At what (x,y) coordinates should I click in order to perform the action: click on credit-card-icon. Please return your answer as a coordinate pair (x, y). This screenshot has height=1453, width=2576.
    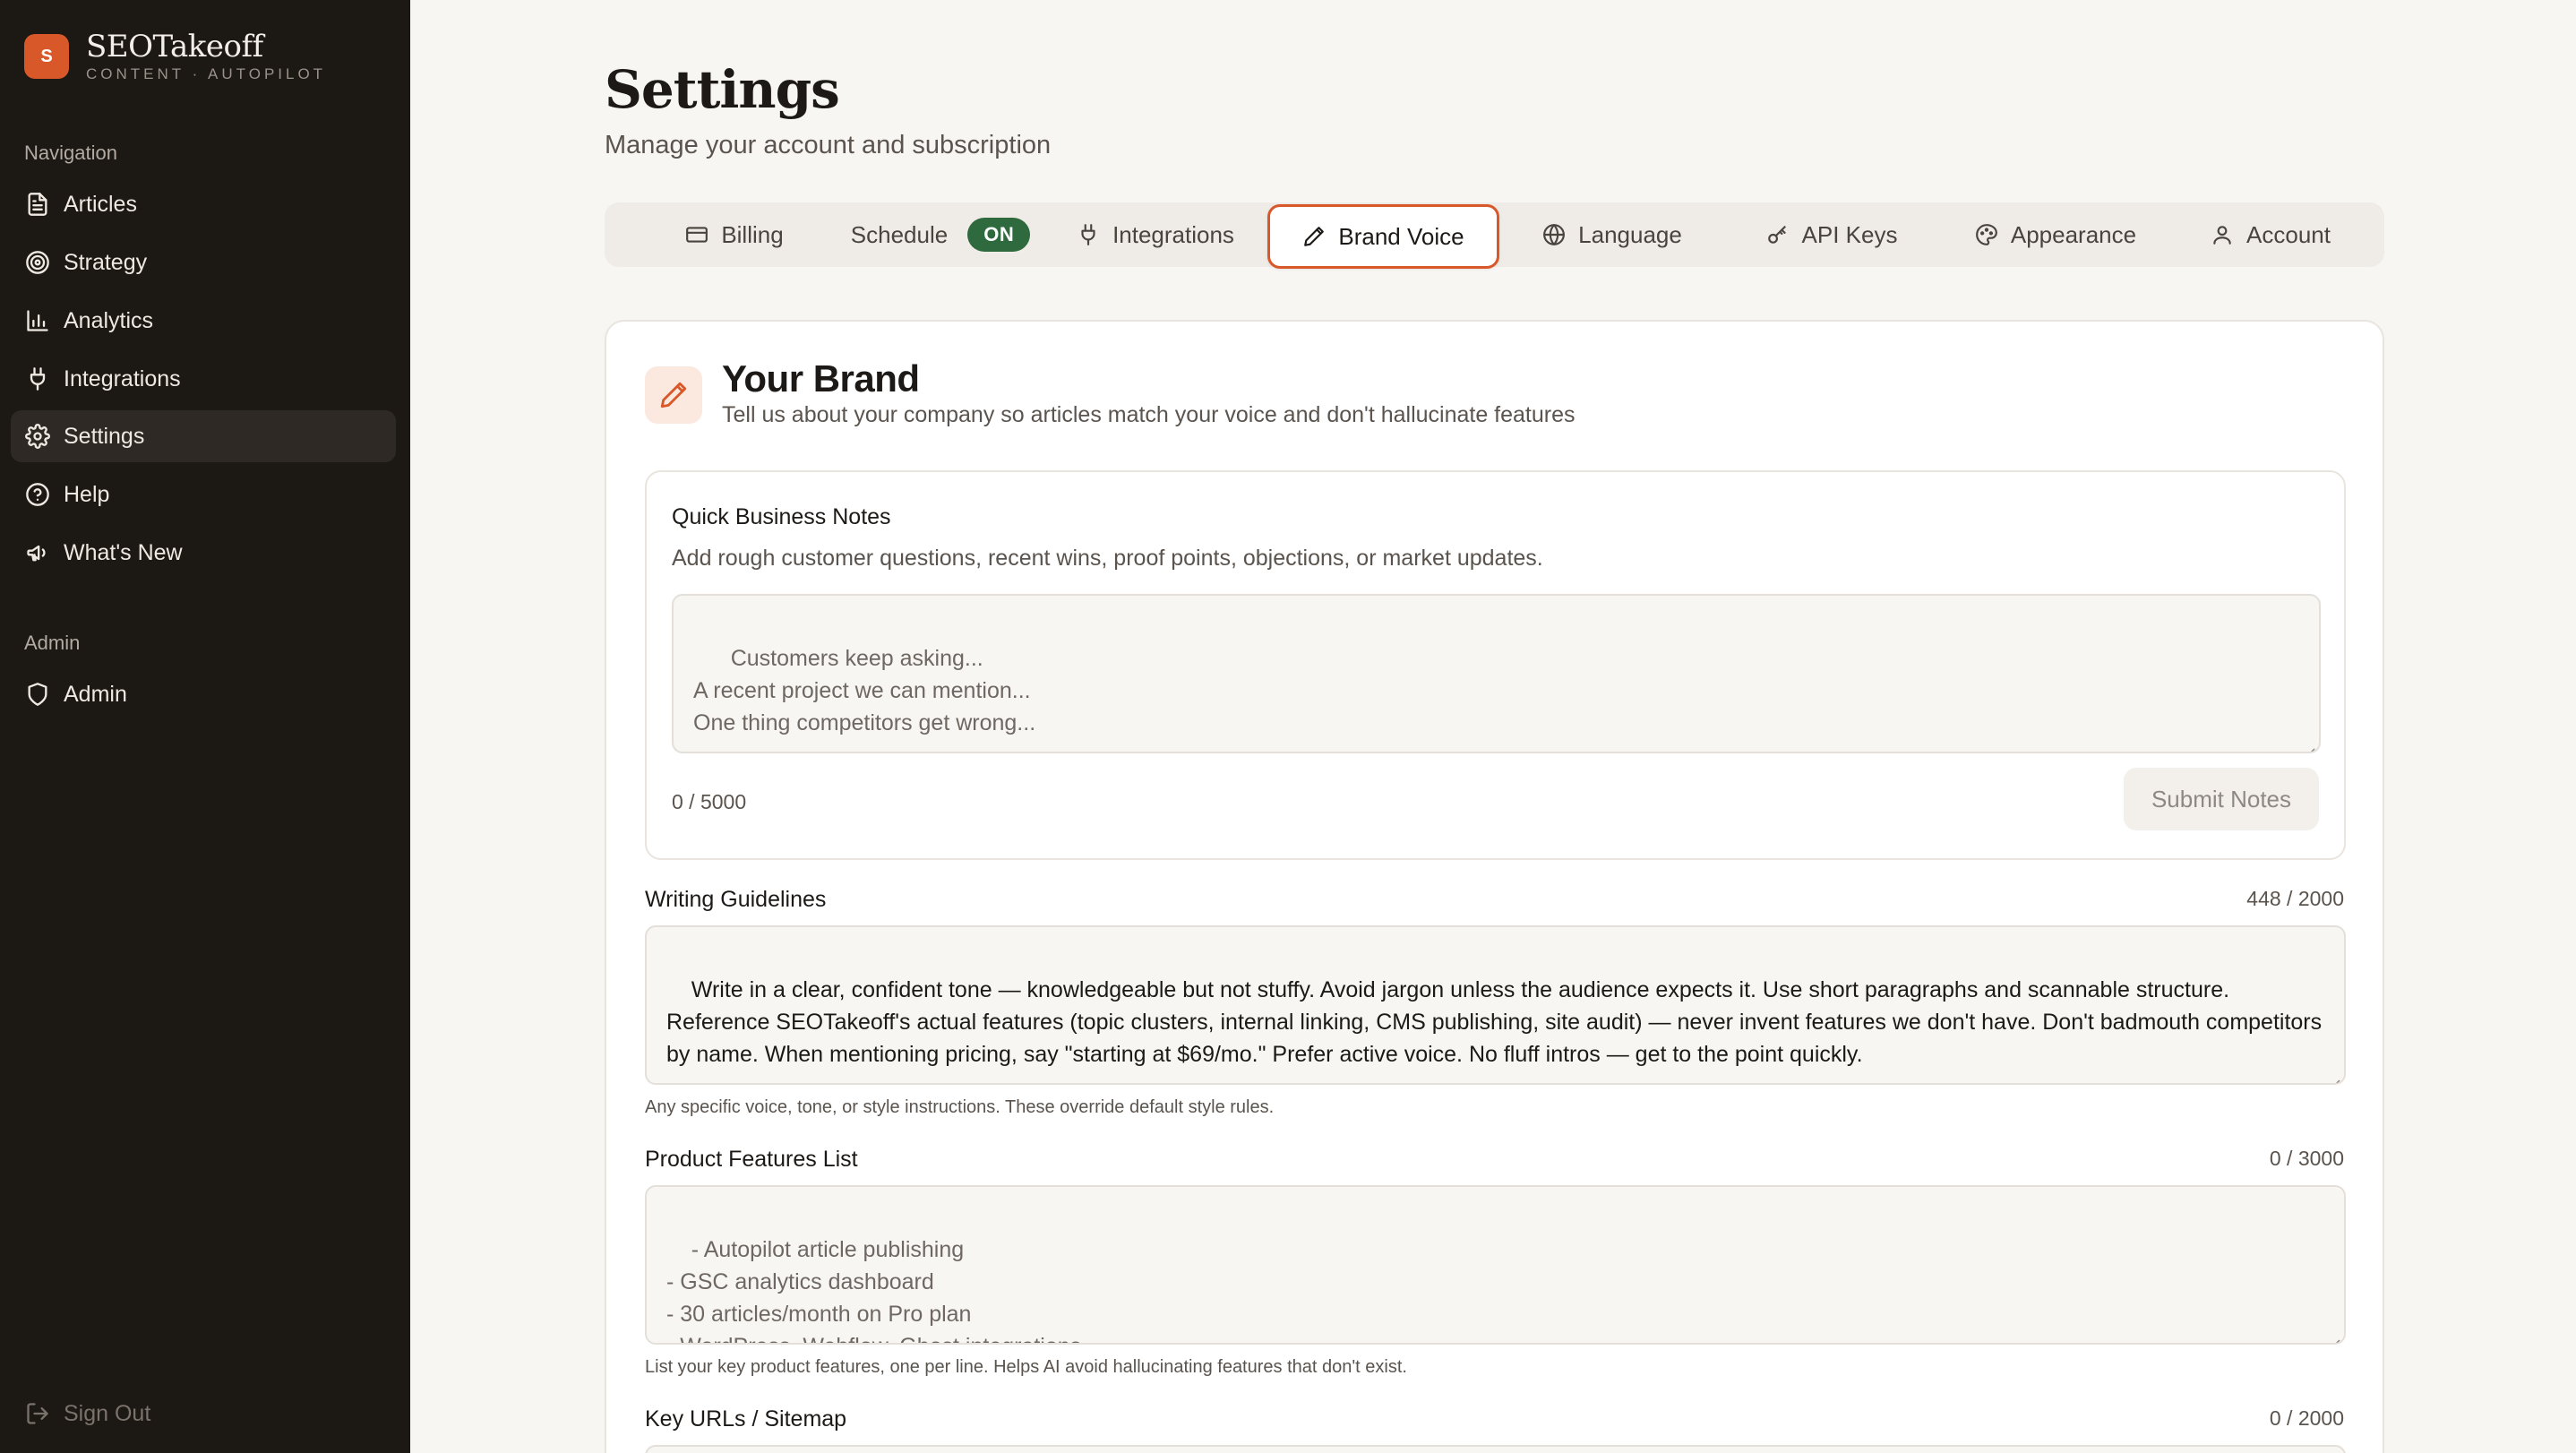
    Looking at the image, I should click on (697, 235).